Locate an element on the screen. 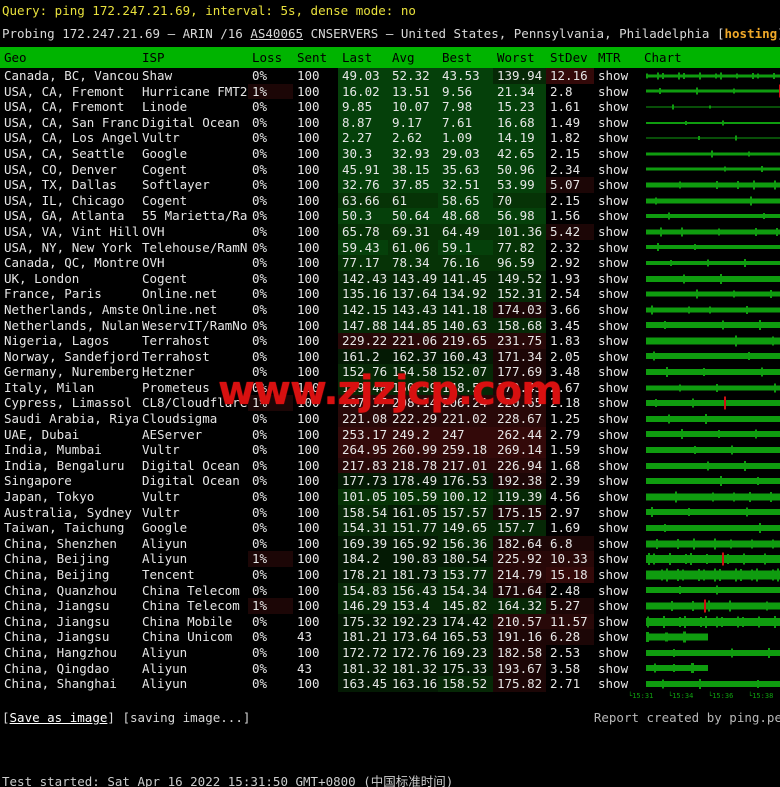 This screenshot has width=780, height=787. row-last: 163.45 is located at coordinates (363, 684).